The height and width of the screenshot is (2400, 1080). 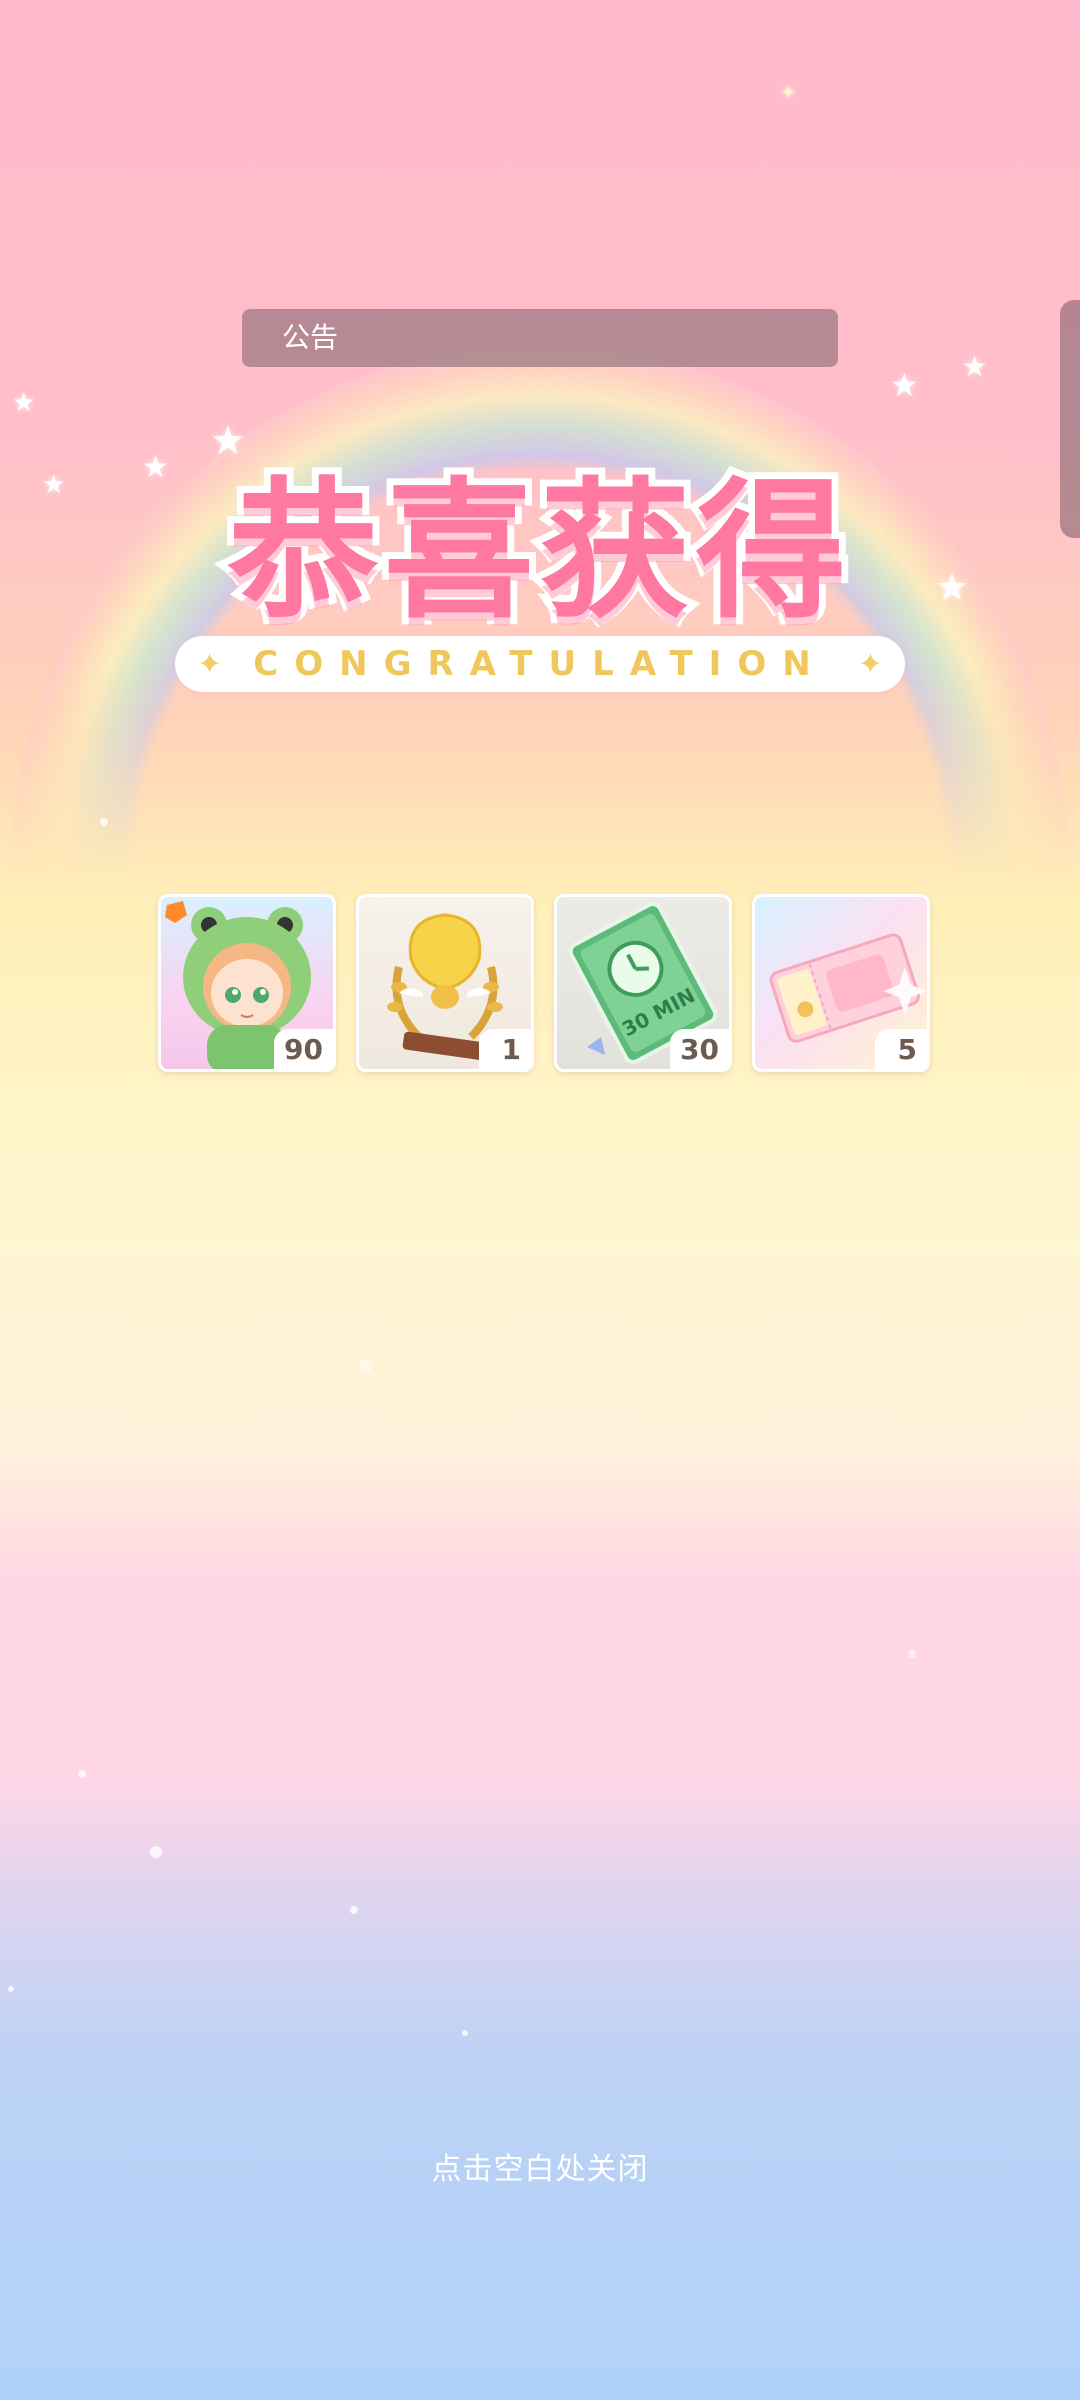 I want to click on reward-item: 90, so click(x=247, y=983).